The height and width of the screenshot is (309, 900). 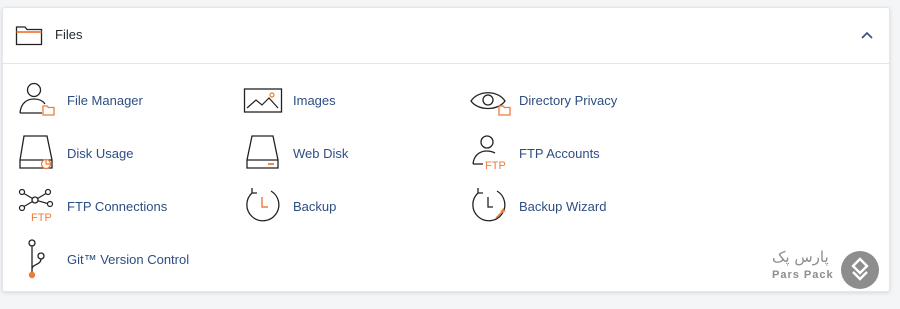 What do you see at coordinates (568, 100) in the screenshot?
I see `directory-privacy-label: Directory Privacy` at bounding box center [568, 100].